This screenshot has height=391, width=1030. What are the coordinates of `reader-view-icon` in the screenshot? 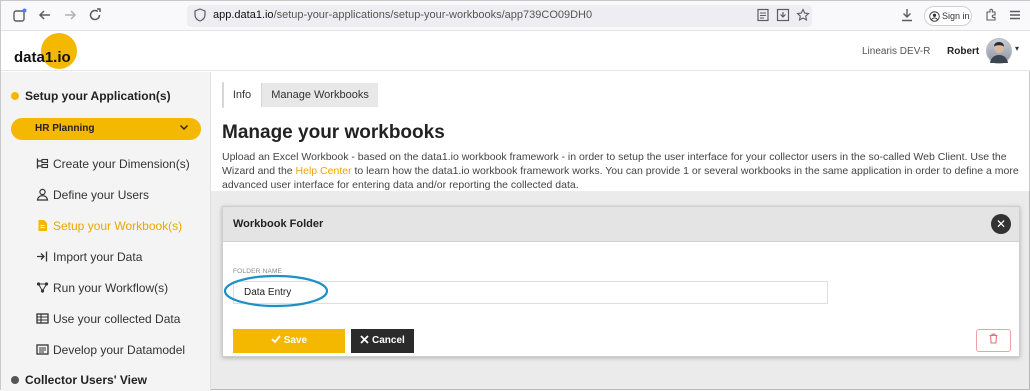 It's located at (763, 16).